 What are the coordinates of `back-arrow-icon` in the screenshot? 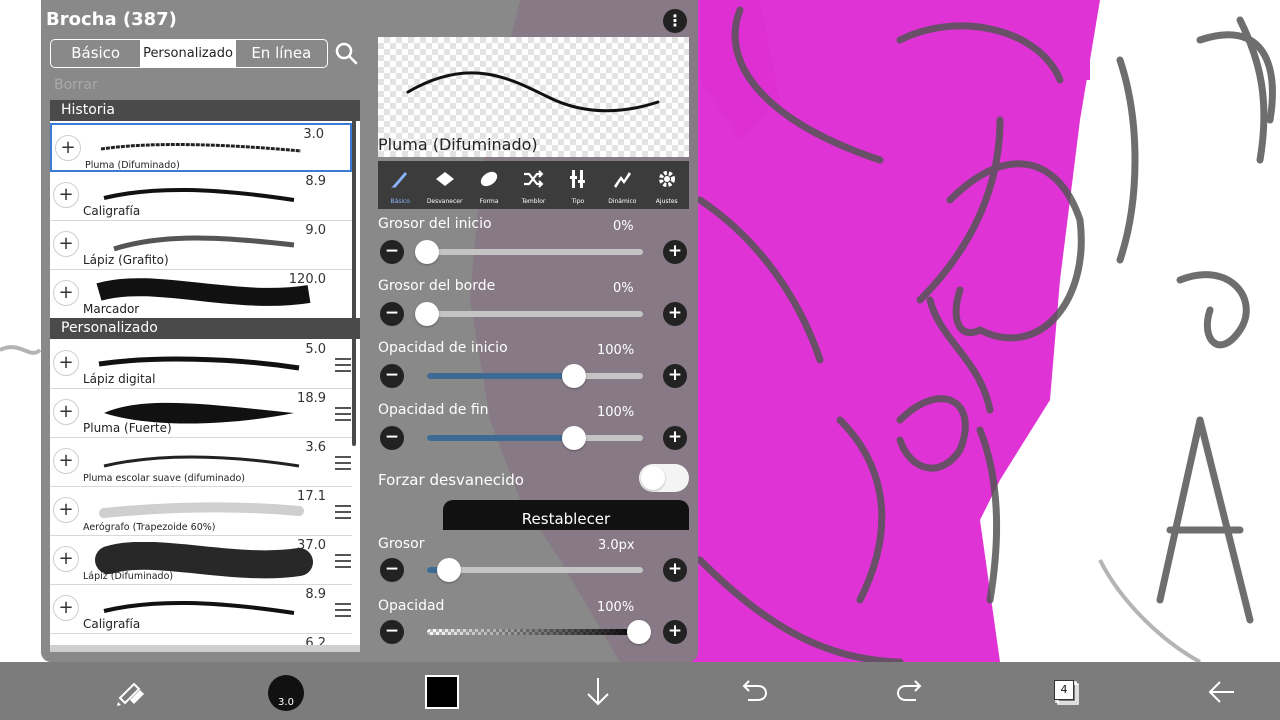 It's located at (1222, 691).